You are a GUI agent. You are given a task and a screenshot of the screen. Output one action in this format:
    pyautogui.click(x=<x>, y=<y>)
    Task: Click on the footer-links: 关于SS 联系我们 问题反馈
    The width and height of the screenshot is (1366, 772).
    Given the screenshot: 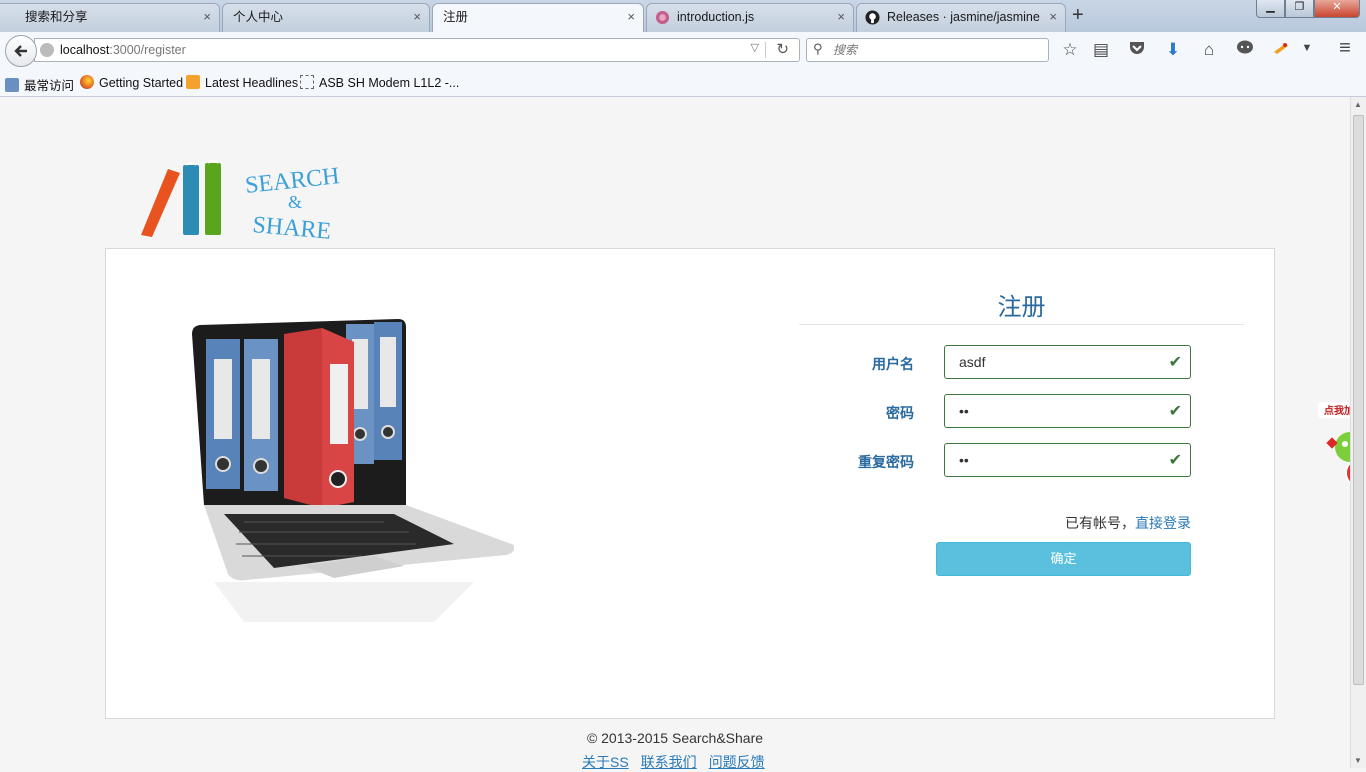 What is the action you would take?
    pyautogui.click(x=679, y=762)
    